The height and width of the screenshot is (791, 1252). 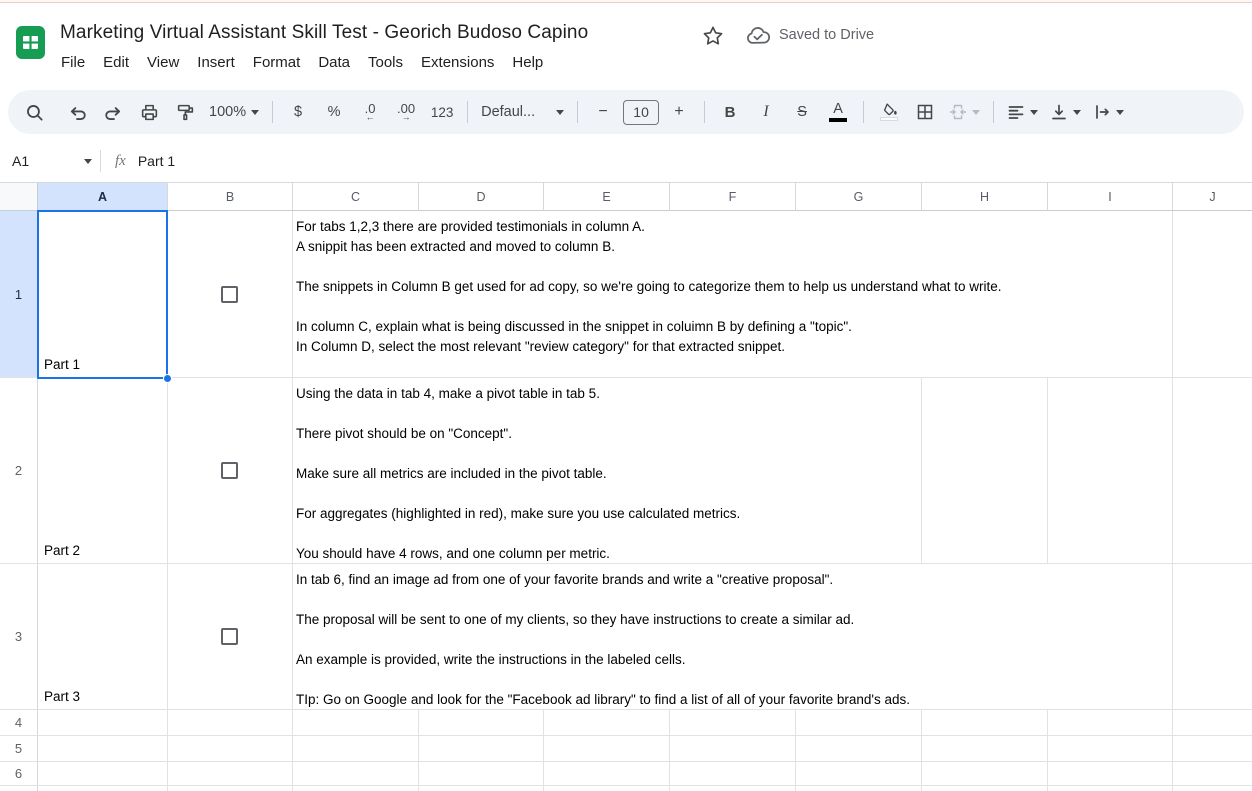 What do you see at coordinates (1022, 112) in the screenshot?
I see `horizontal-align-button` at bounding box center [1022, 112].